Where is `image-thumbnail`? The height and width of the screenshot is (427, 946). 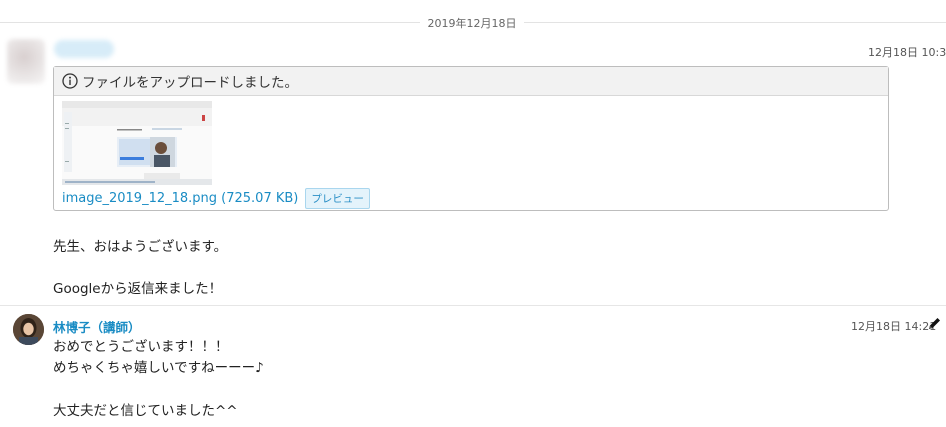 image-thumbnail is located at coordinates (137, 143).